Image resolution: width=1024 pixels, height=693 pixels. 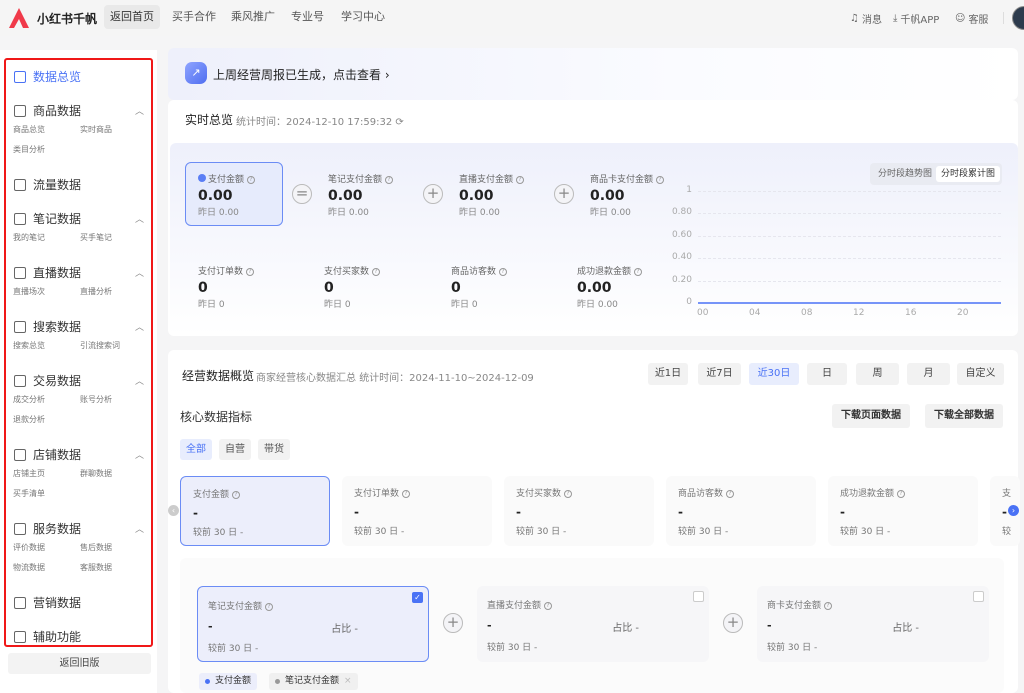 What do you see at coordinates (96, 567) in the screenshot?
I see `sidebar-subitem: 客服数据` at bounding box center [96, 567].